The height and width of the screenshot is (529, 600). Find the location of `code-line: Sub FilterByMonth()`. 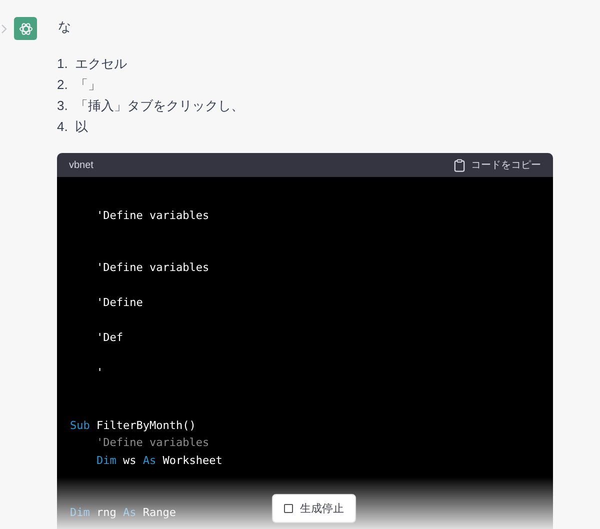

code-line: Sub FilterByMonth() is located at coordinates (133, 426).